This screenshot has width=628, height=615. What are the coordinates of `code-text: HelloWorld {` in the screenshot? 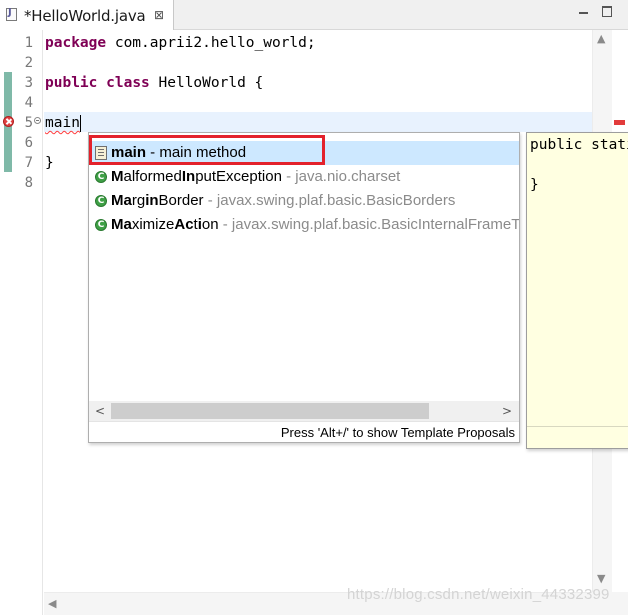 It's located at (206, 83).